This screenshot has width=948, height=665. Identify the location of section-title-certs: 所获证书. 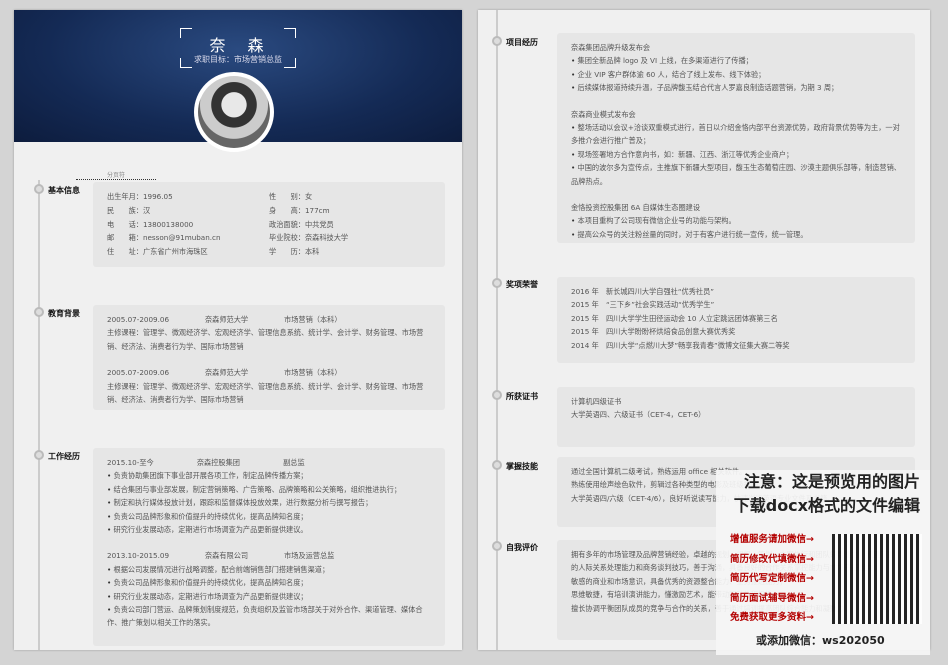
(522, 396).